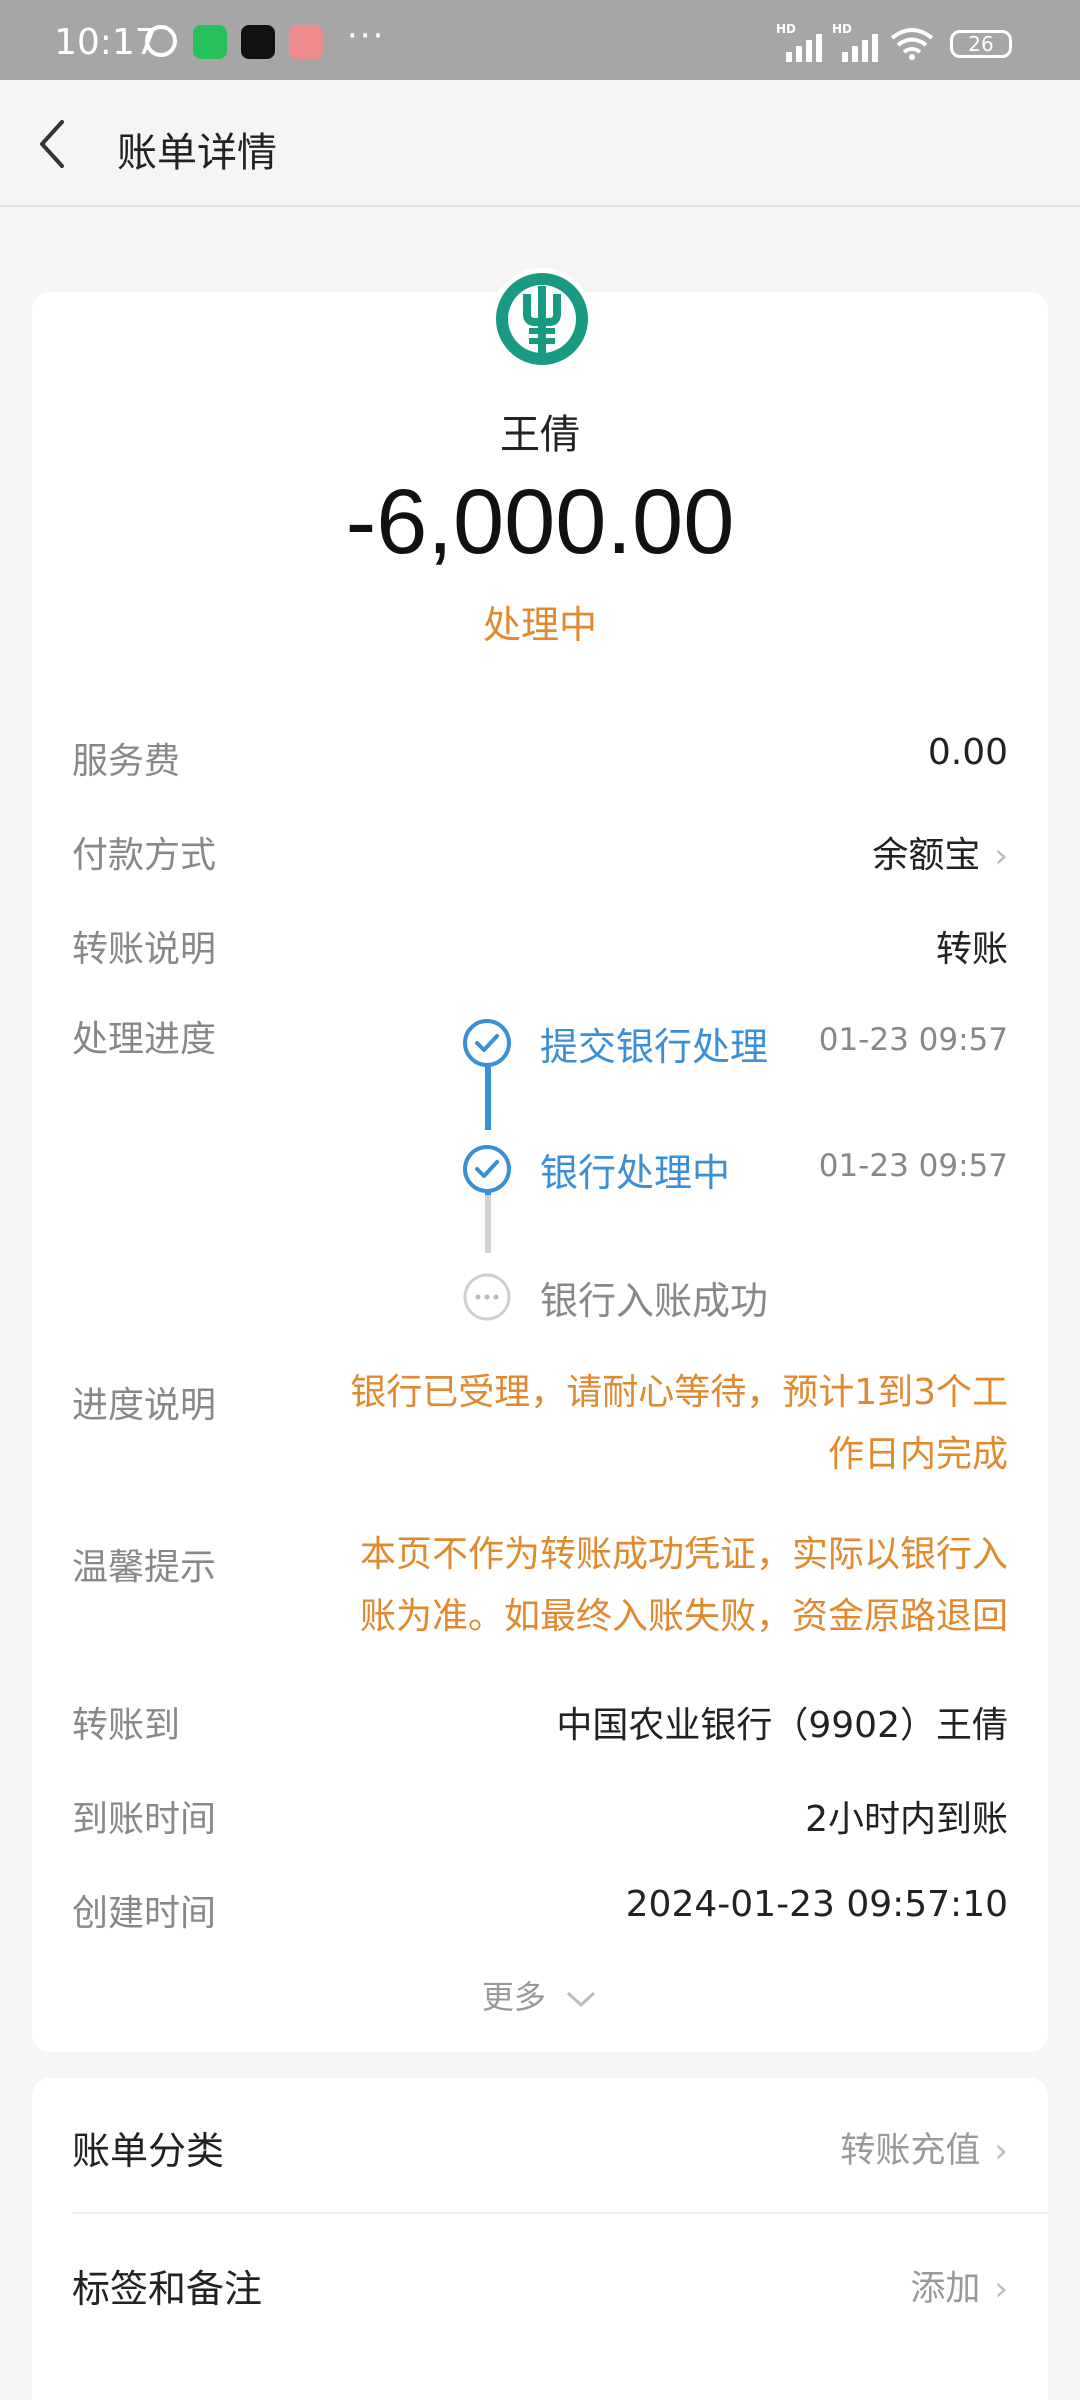  What do you see at coordinates (148, 2151) in the screenshot?
I see `category-label: 账单分类` at bounding box center [148, 2151].